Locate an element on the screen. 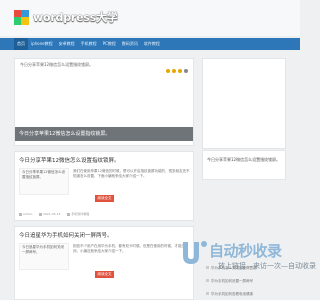 This screenshot has height=300, width=320. list-item: 华为手机如何查看电池健康 is located at coordinates (229, 294).